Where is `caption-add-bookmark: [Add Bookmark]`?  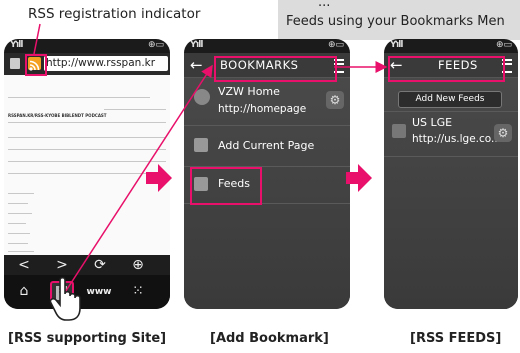 caption-add-bookmark: [Add Bookmark] is located at coordinates (269, 338).